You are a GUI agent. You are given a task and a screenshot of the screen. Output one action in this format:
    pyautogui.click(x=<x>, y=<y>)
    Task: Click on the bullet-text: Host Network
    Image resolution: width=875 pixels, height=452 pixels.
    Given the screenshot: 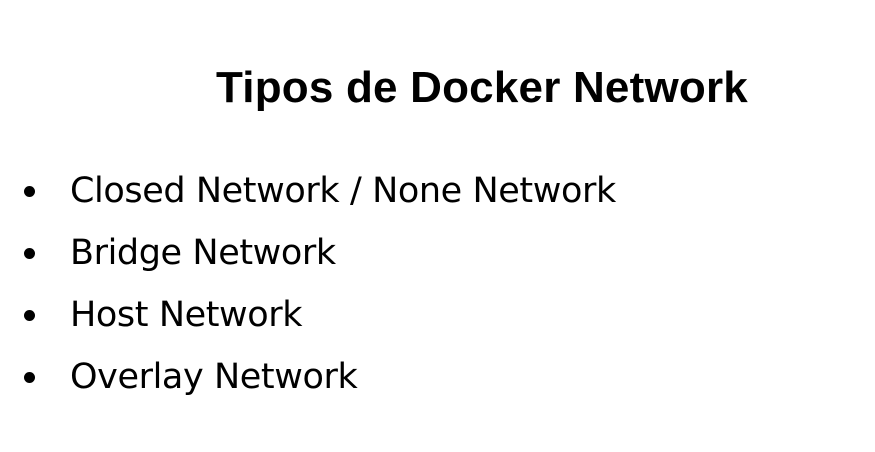 What is the action you would take?
    pyautogui.click(x=186, y=315)
    